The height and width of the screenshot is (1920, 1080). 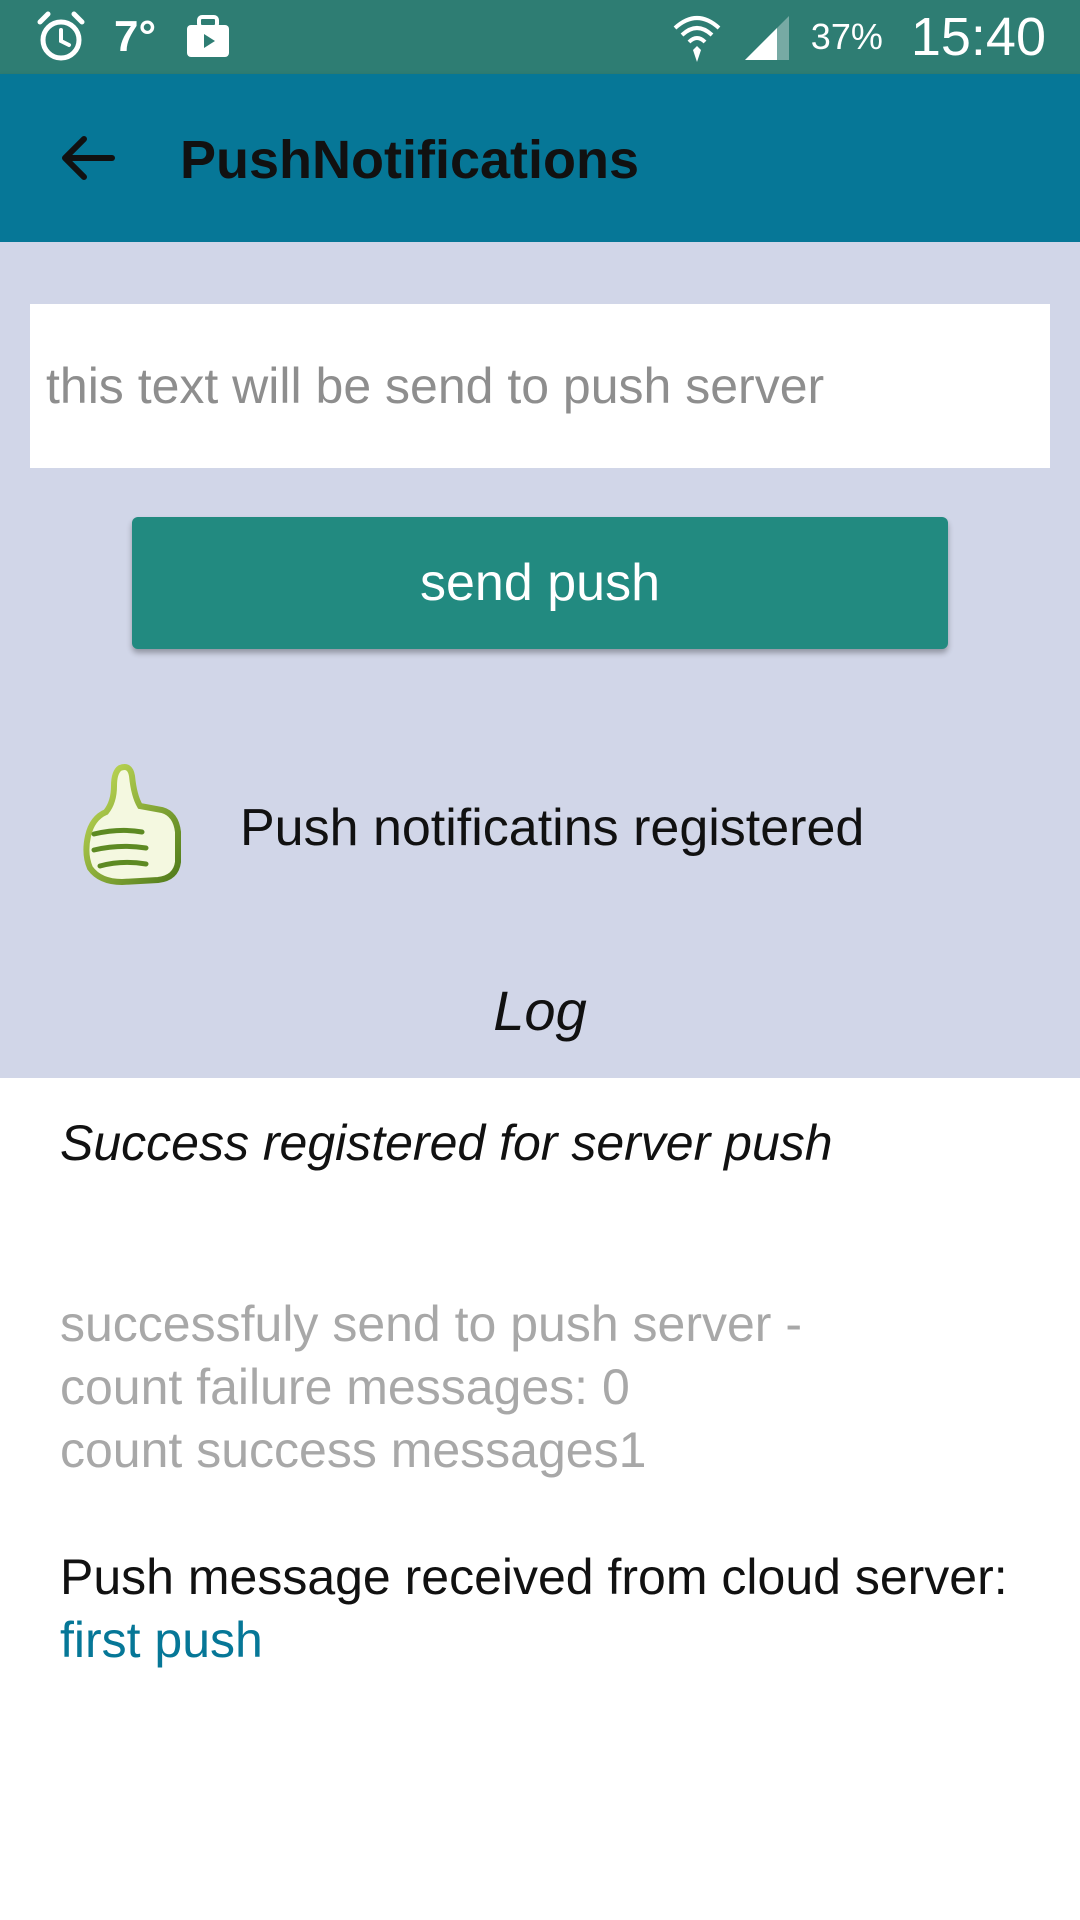 What do you see at coordinates (846, 36) in the screenshot?
I see `battery-percentage: 37%` at bounding box center [846, 36].